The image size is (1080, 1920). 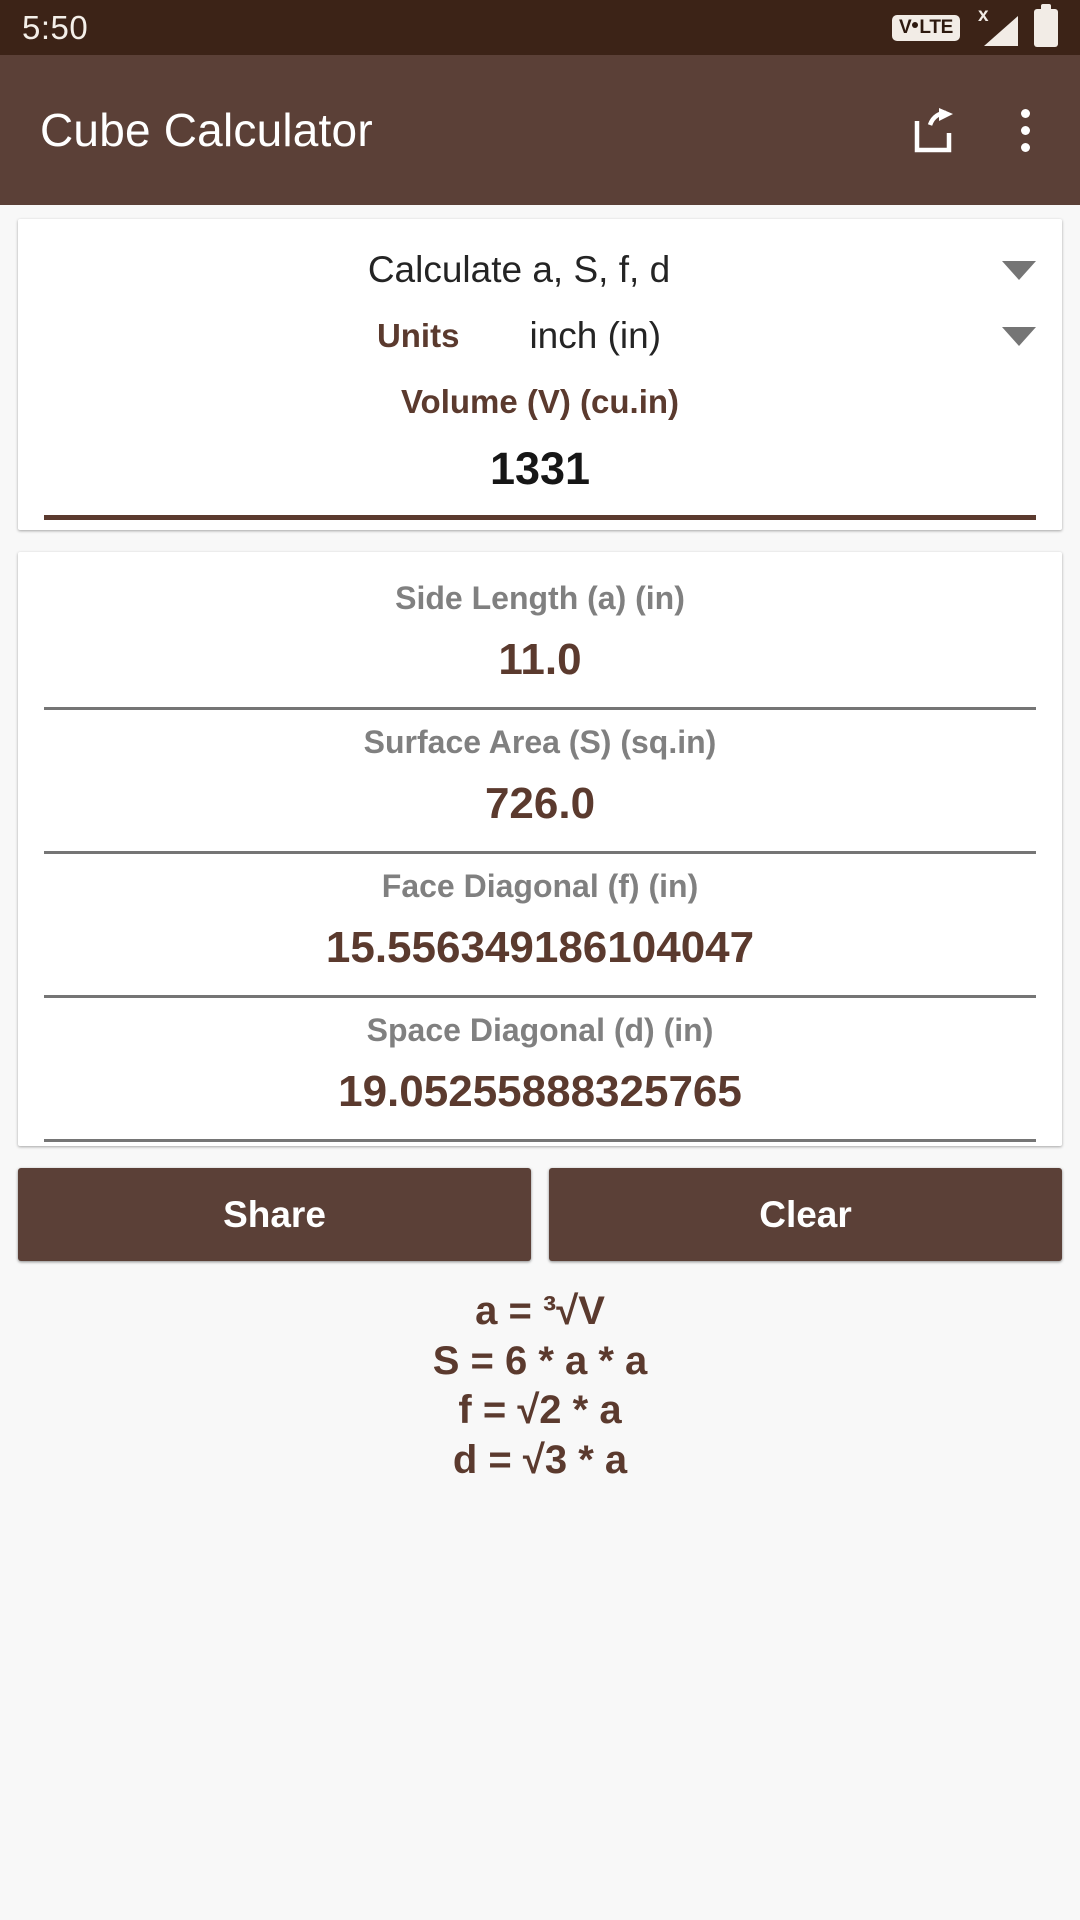 What do you see at coordinates (540, 1091) in the screenshot?
I see `result-value: 19.05255888325765` at bounding box center [540, 1091].